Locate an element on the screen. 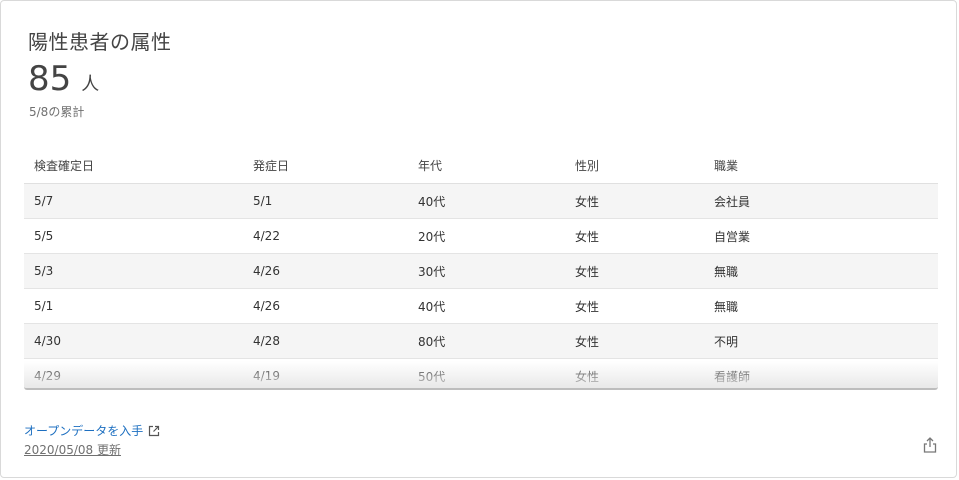 The width and height of the screenshot is (959, 480). cell-test-date: 5/7 is located at coordinates (133, 201).